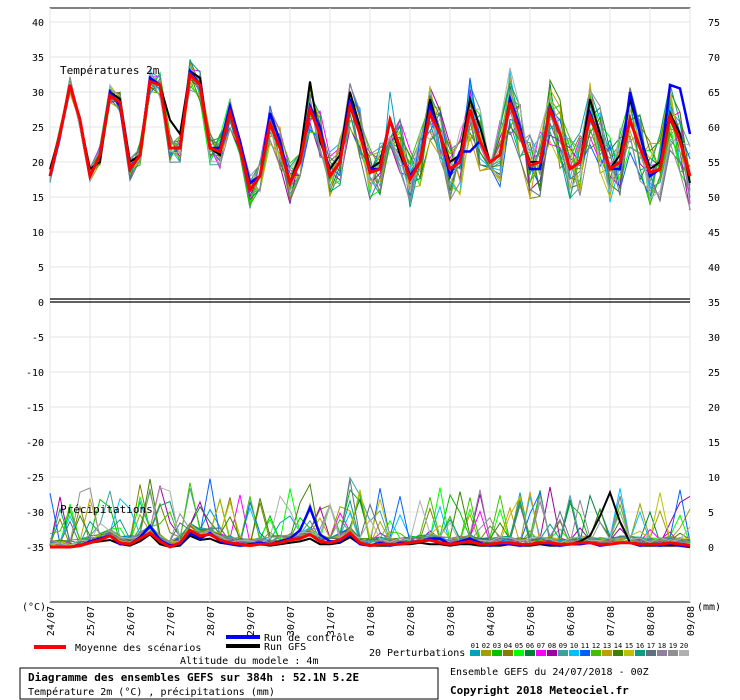 Image resolution: width=740 pixels, height=700 pixels. Describe the element at coordinates (714, 128) in the screenshot. I see `right-tick-label: 60` at that location.